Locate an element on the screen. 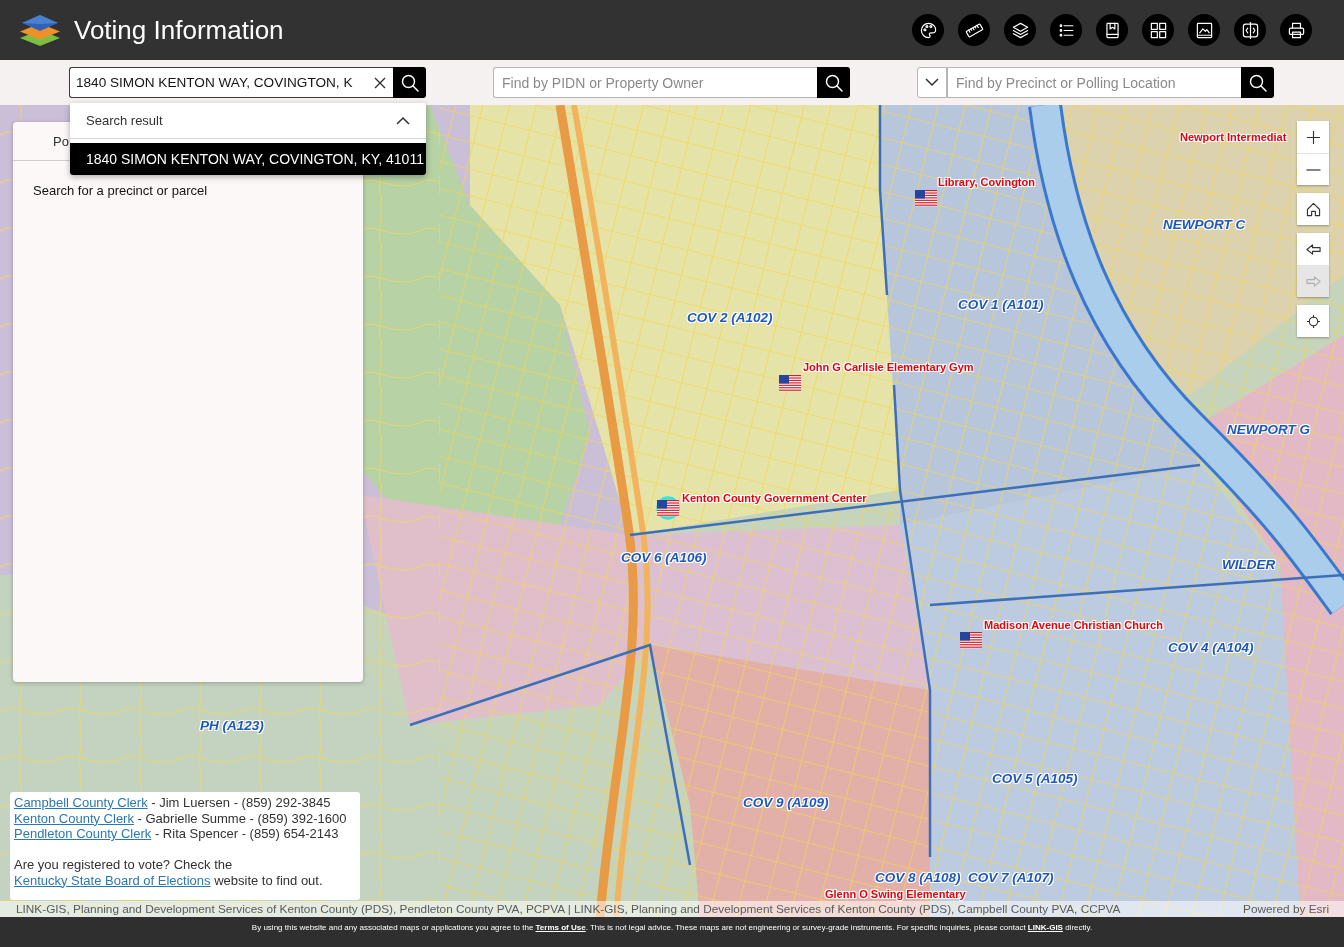 The height and width of the screenshot is (947, 1344). contact-line: Pendleton County Clerk - Rita Spencer - (859) 654-2143 is located at coordinates (177, 834).